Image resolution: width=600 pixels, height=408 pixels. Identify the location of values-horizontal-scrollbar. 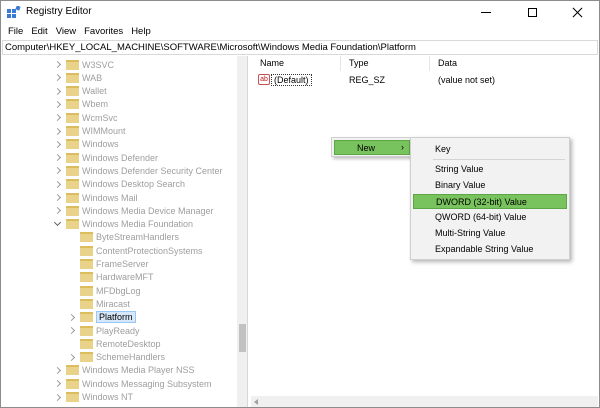
(424, 401).